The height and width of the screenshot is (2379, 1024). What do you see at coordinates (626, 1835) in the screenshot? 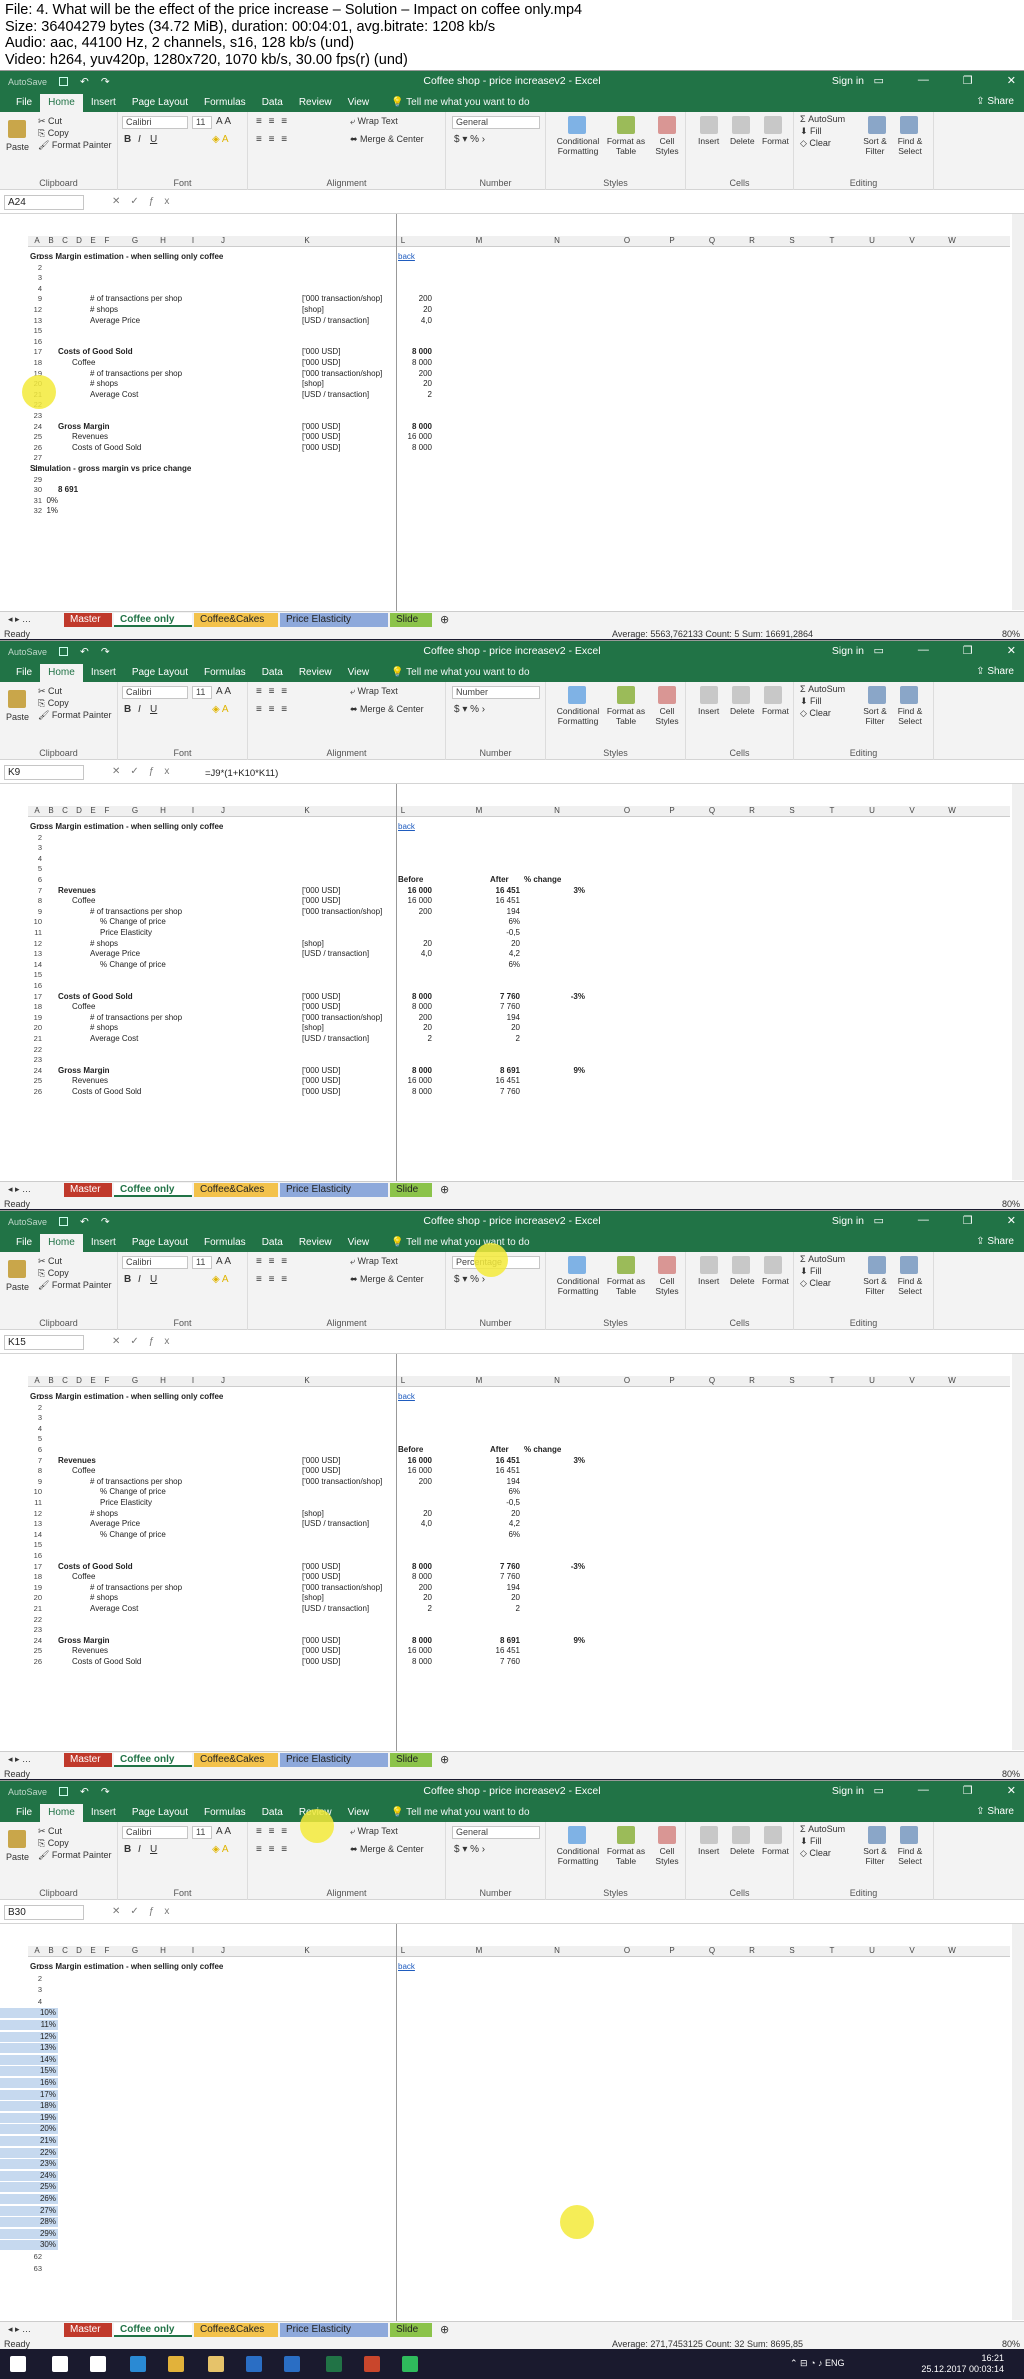
I see `format-as-table-icon` at bounding box center [626, 1835].